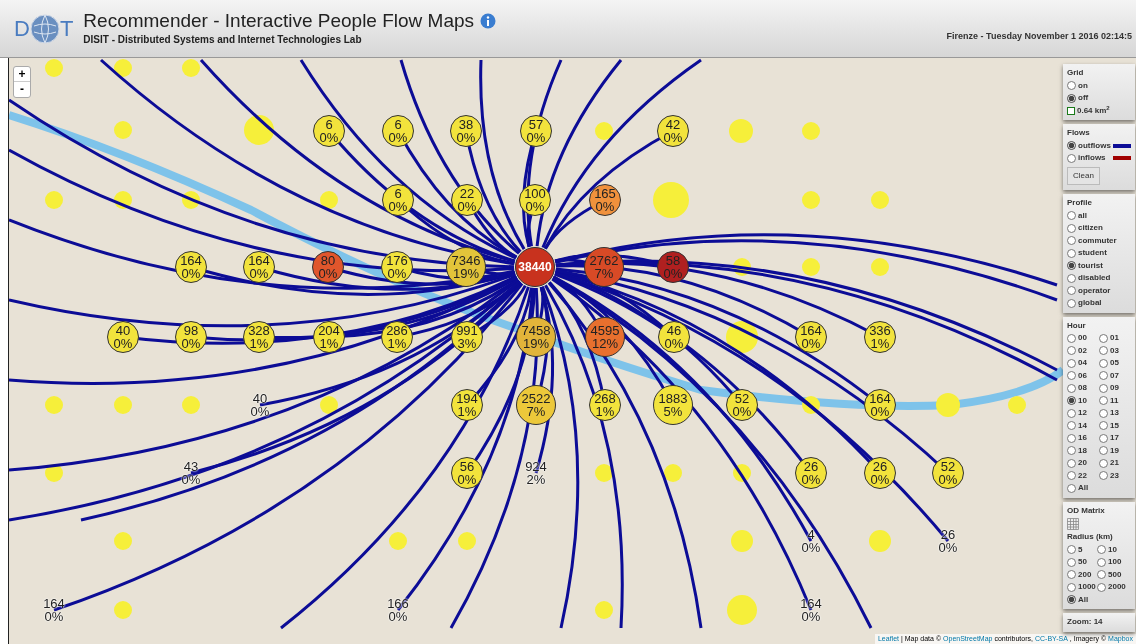 The height and width of the screenshot is (644, 1136). What do you see at coordinates (328, 267) in the screenshot?
I see `zone-marker: 80 0%` at bounding box center [328, 267].